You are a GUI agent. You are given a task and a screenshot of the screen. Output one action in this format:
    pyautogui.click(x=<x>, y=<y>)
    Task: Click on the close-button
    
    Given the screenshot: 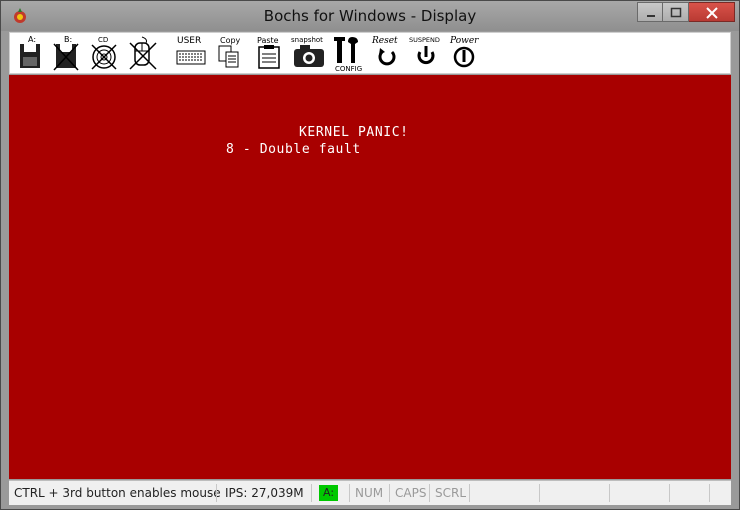 What is the action you would take?
    pyautogui.click(x=712, y=12)
    